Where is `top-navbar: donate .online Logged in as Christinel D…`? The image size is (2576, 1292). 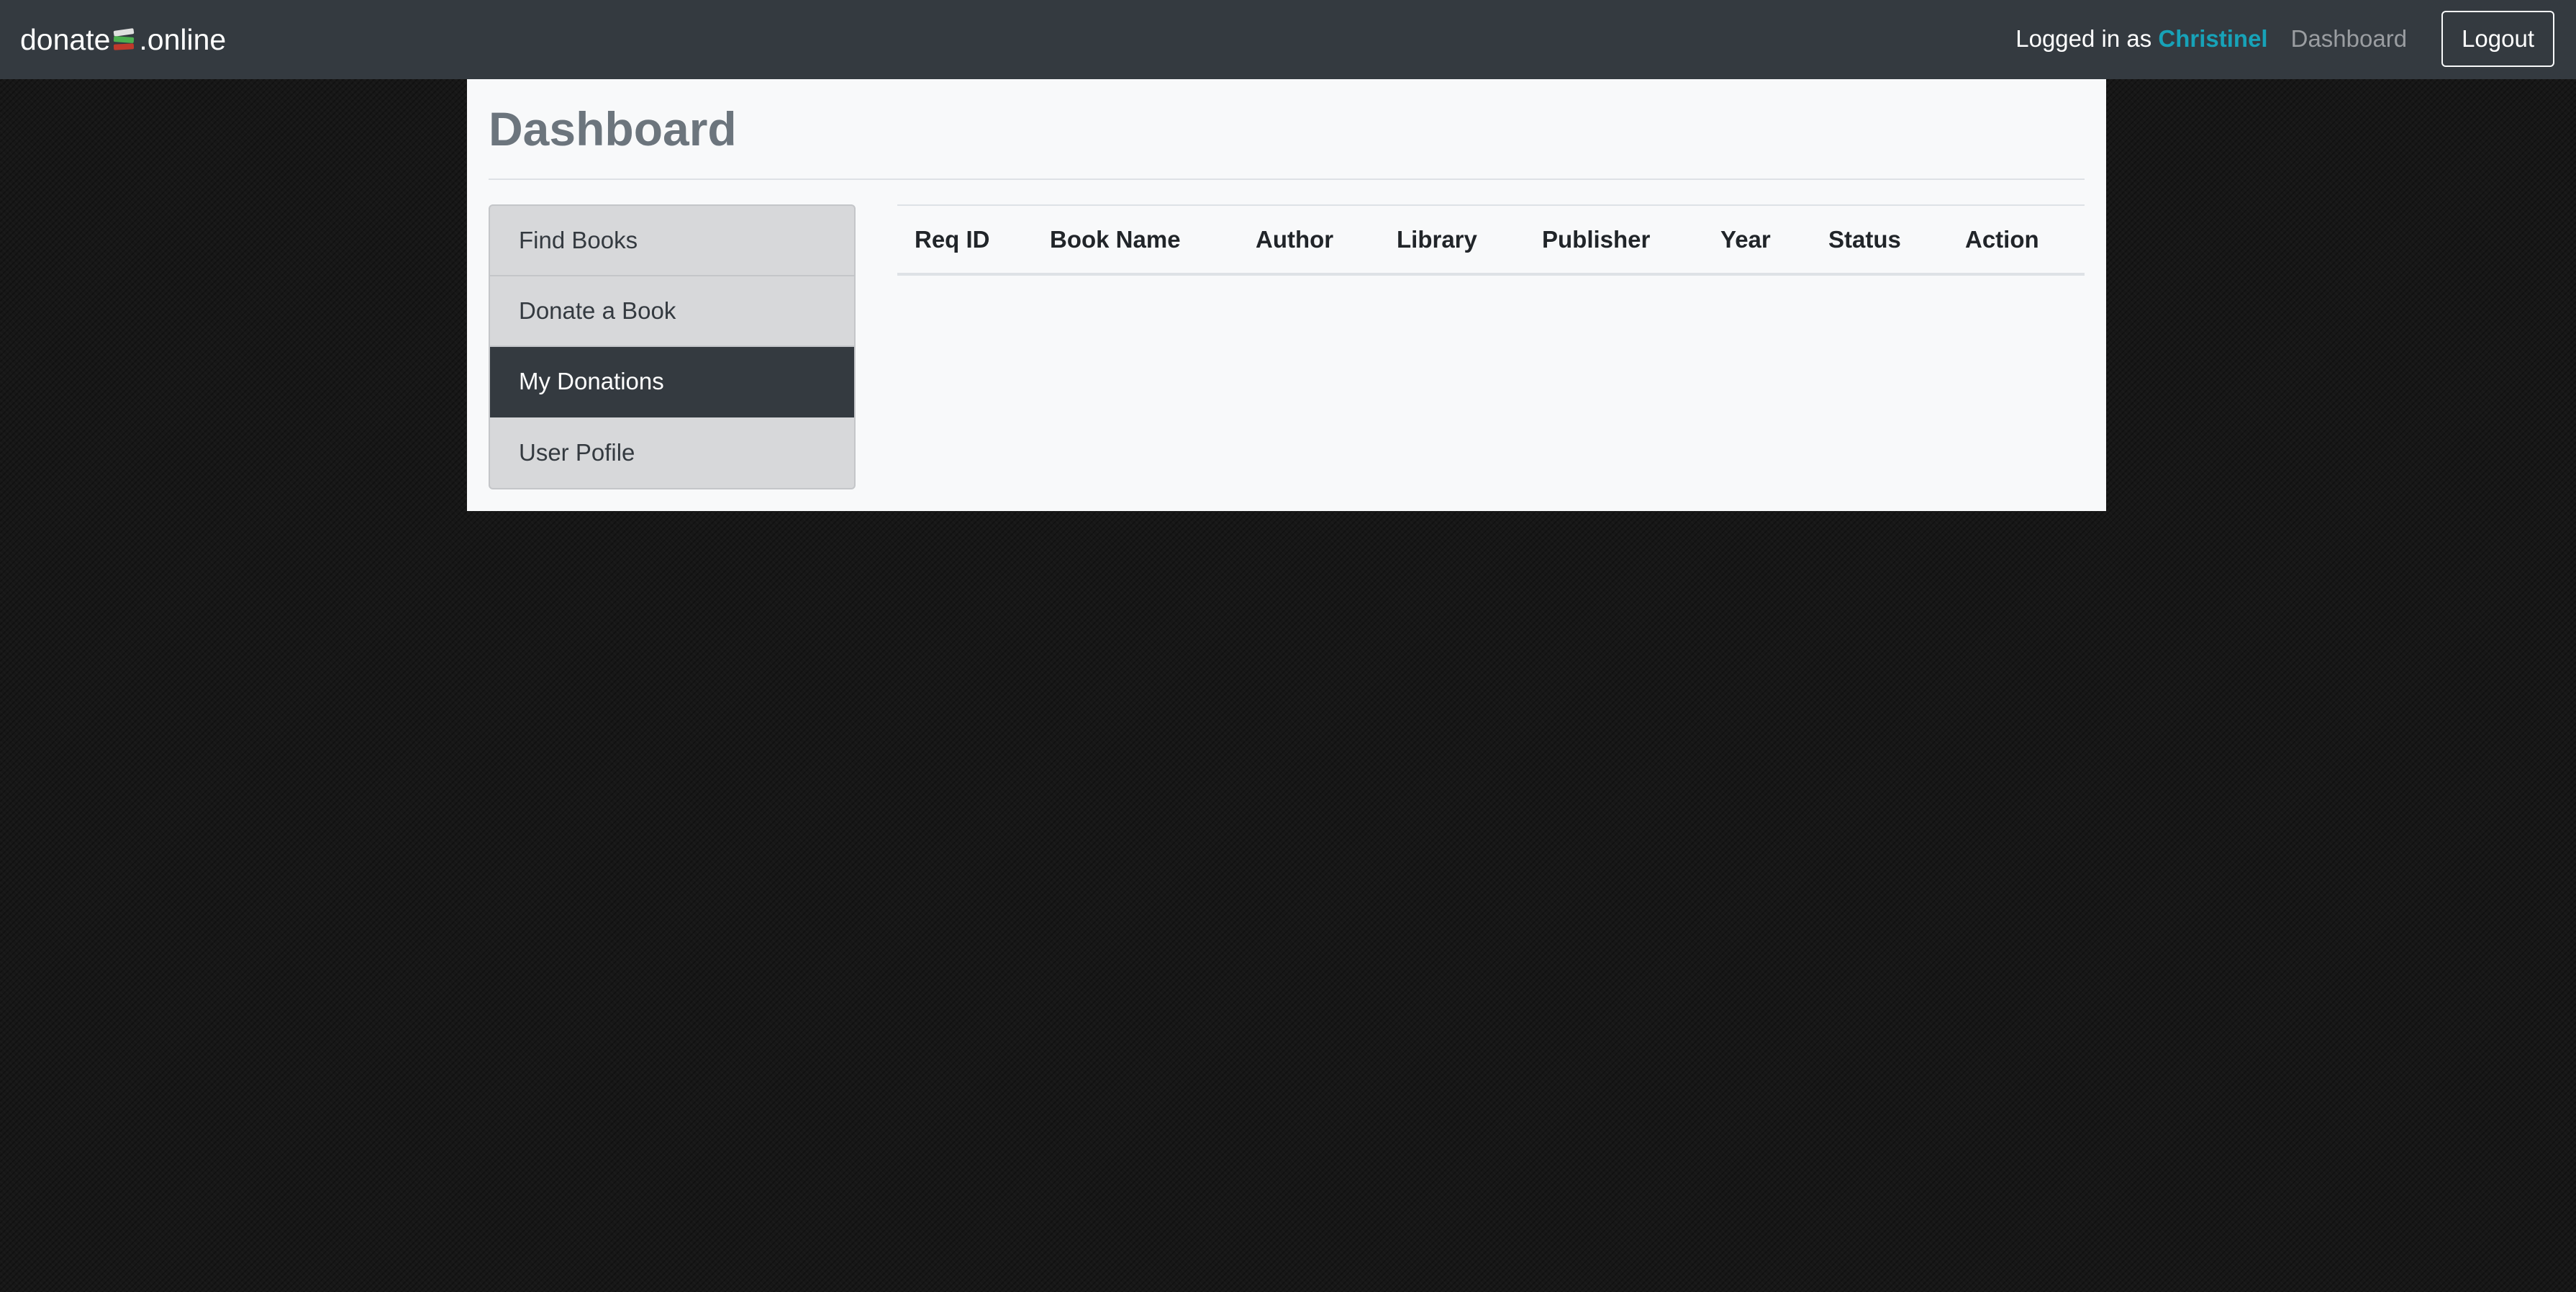 top-navbar: donate .online Logged in as Christinel D… is located at coordinates (1288, 39).